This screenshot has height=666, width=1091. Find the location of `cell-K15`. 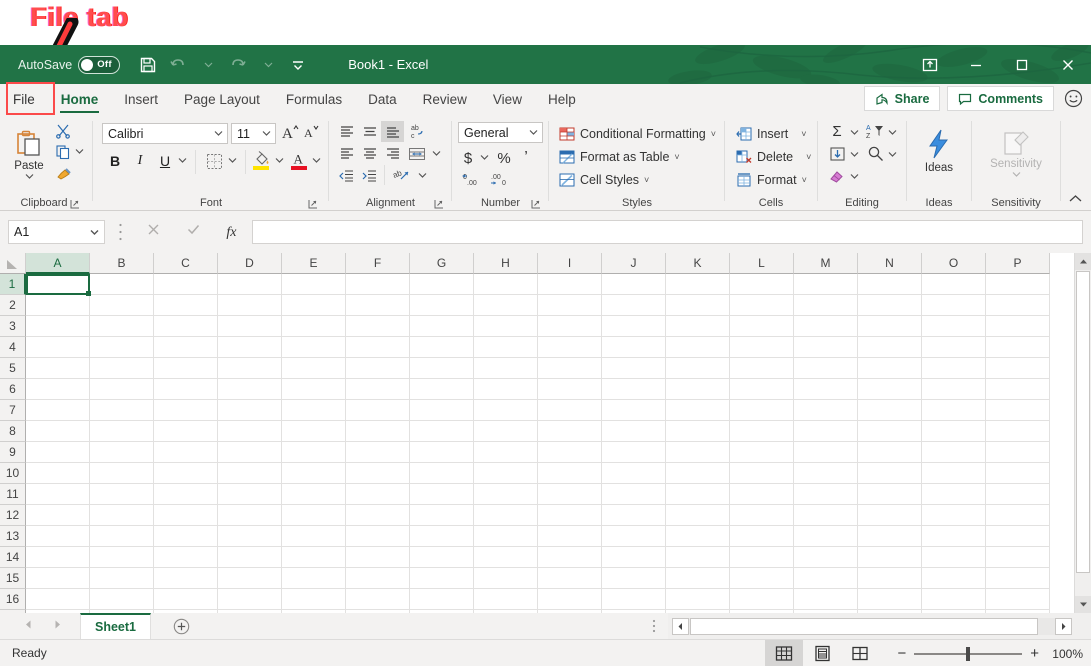

cell-K15 is located at coordinates (698, 578).